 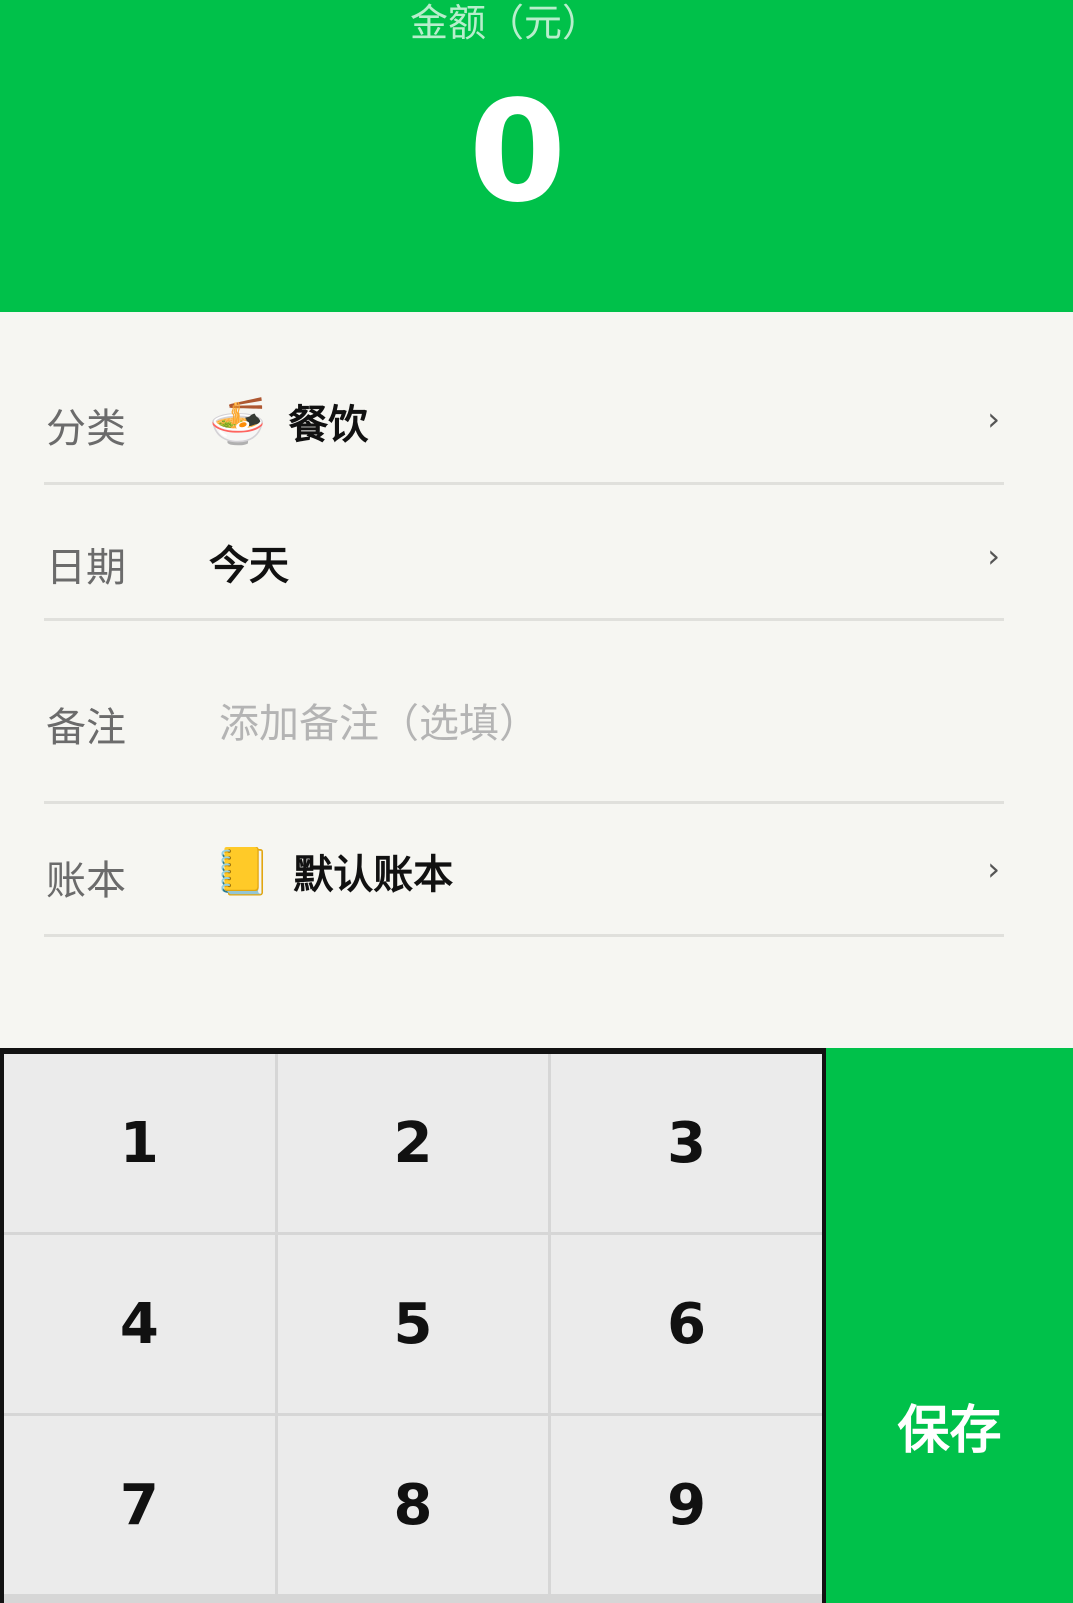 I want to click on ledger-value: 📒 默认账本, so click(x=333, y=871).